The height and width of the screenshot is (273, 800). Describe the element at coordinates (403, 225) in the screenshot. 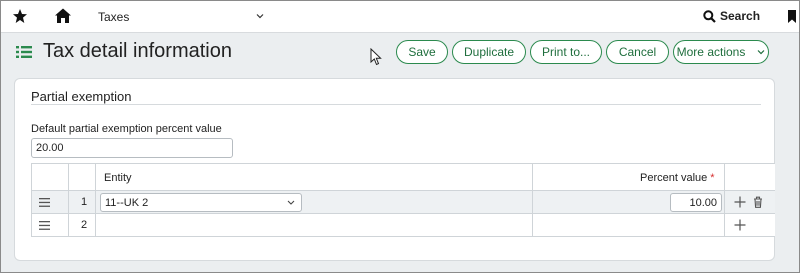

I see `table-row: 2` at that location.